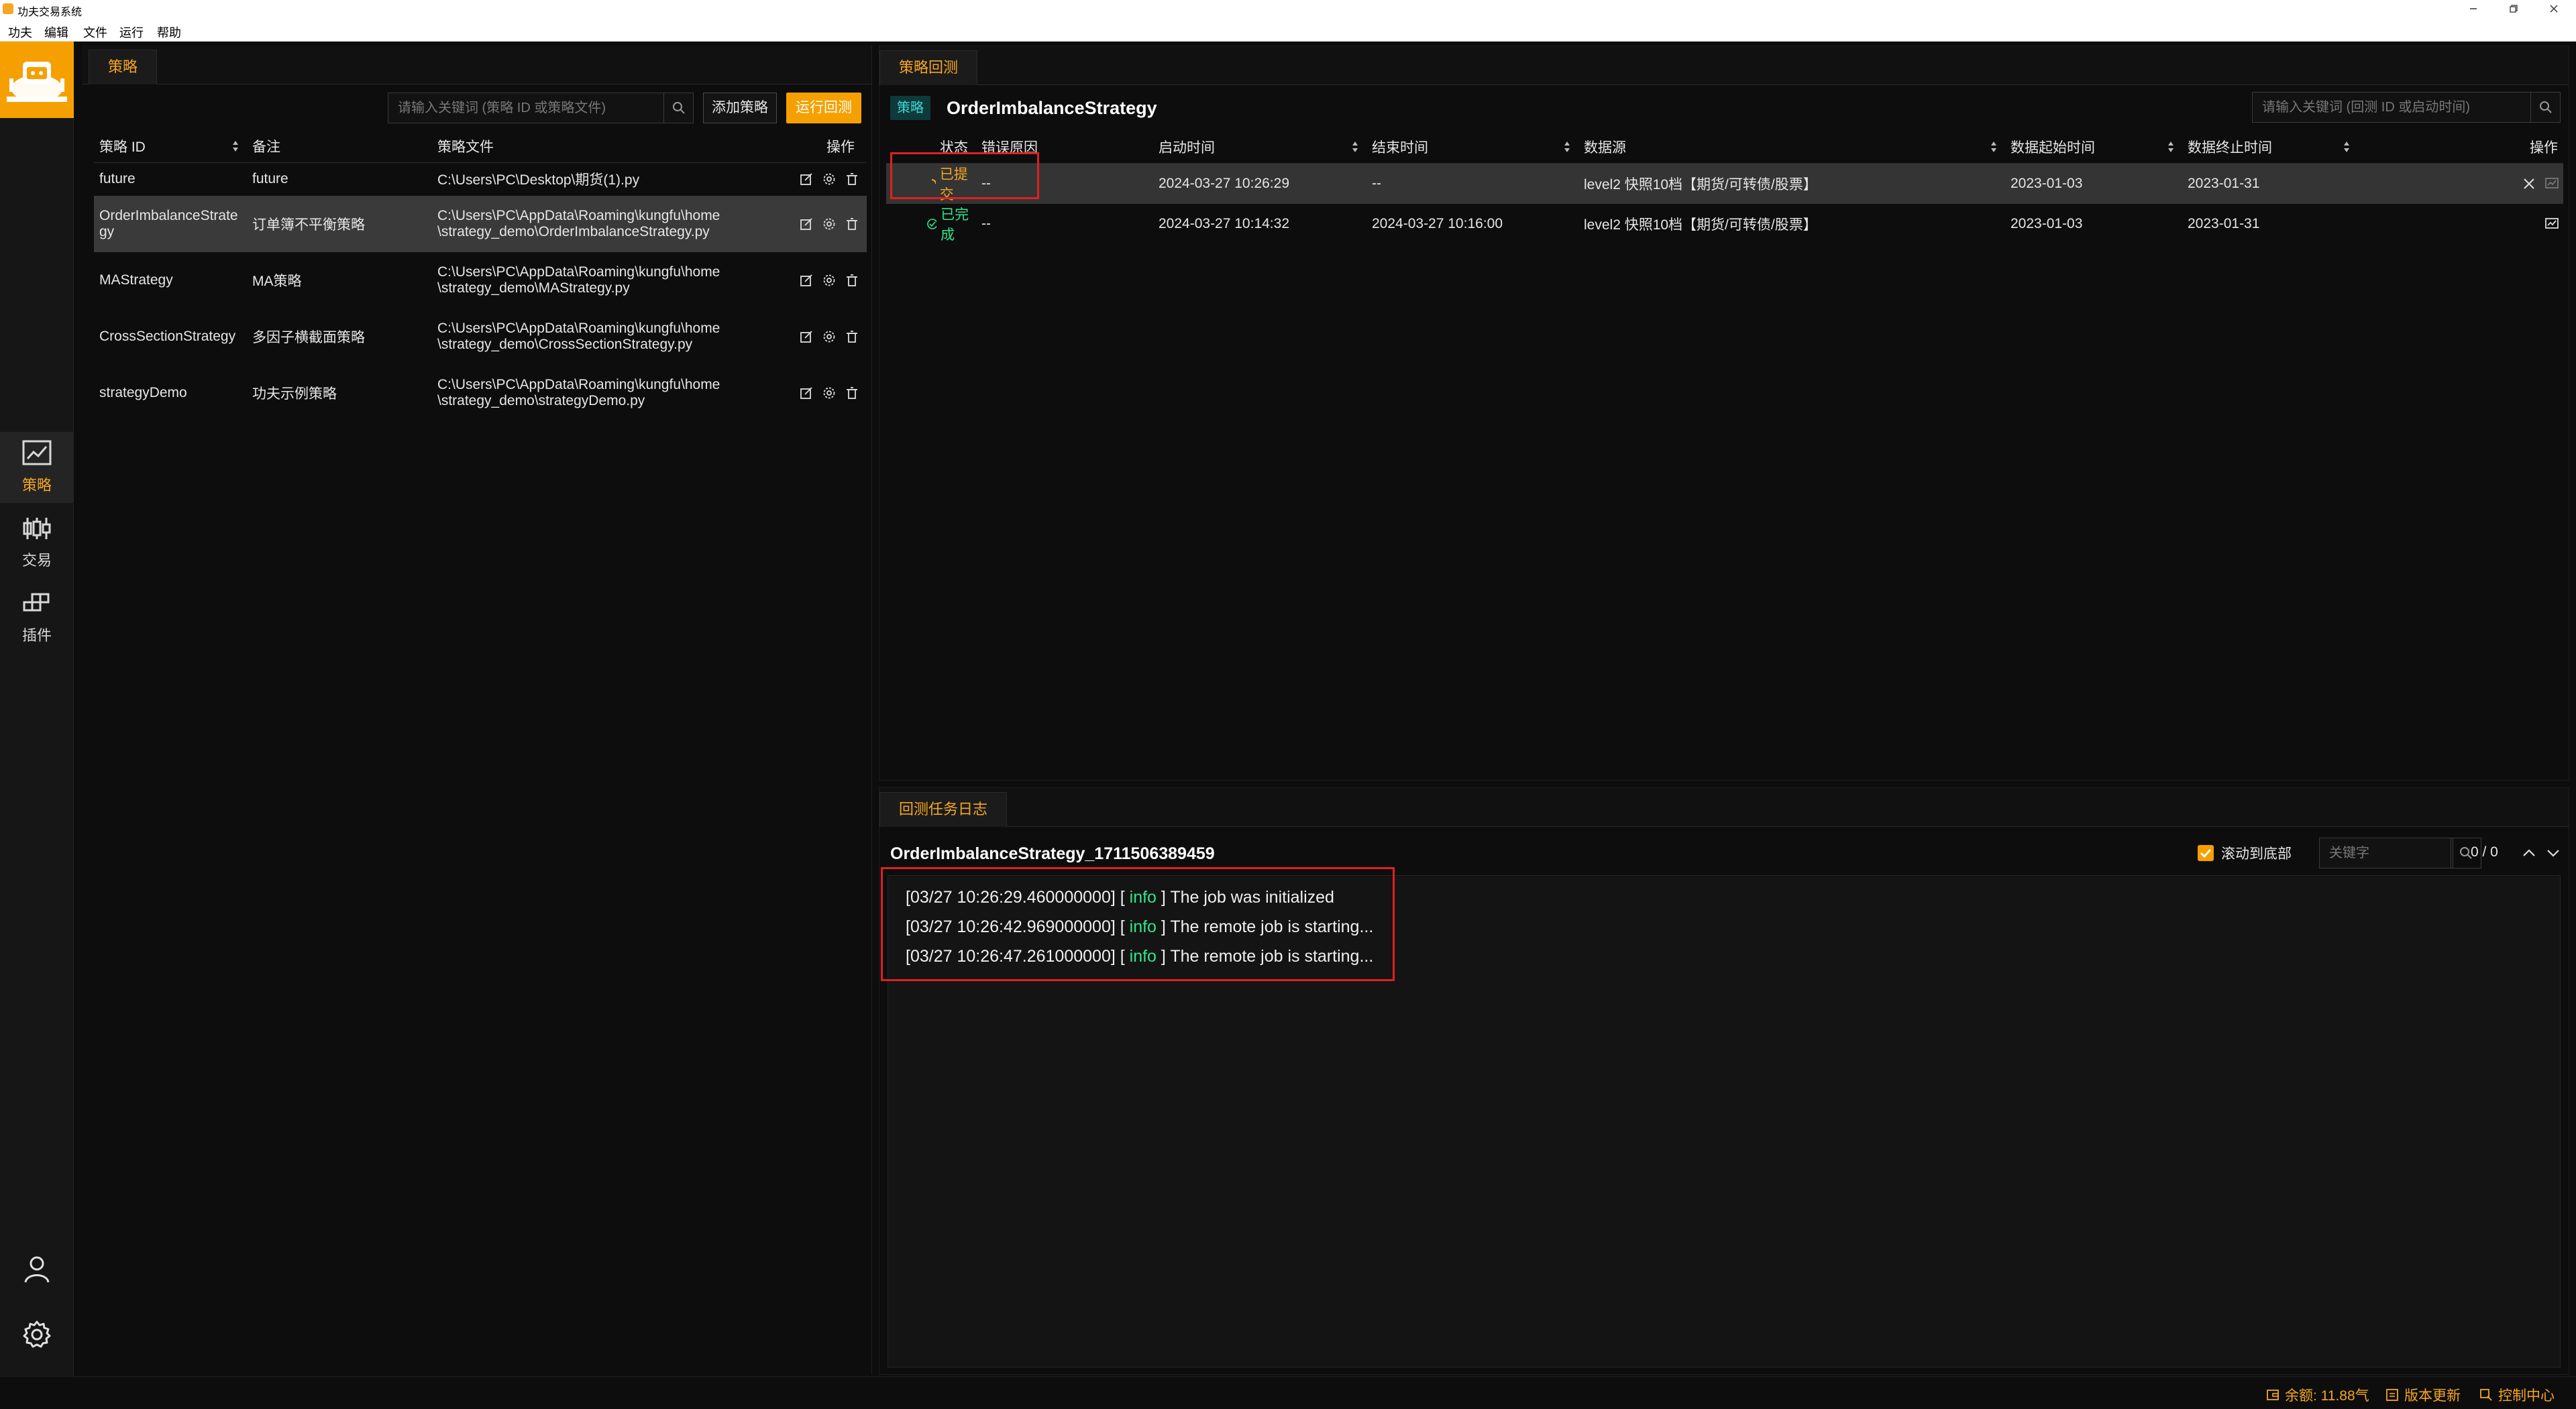 The height and width of the screenshot is (1409, 2576). Describe the element at coordinates (95, 32) in the screenshot. I see `menu-item-file: 文件` at that location.